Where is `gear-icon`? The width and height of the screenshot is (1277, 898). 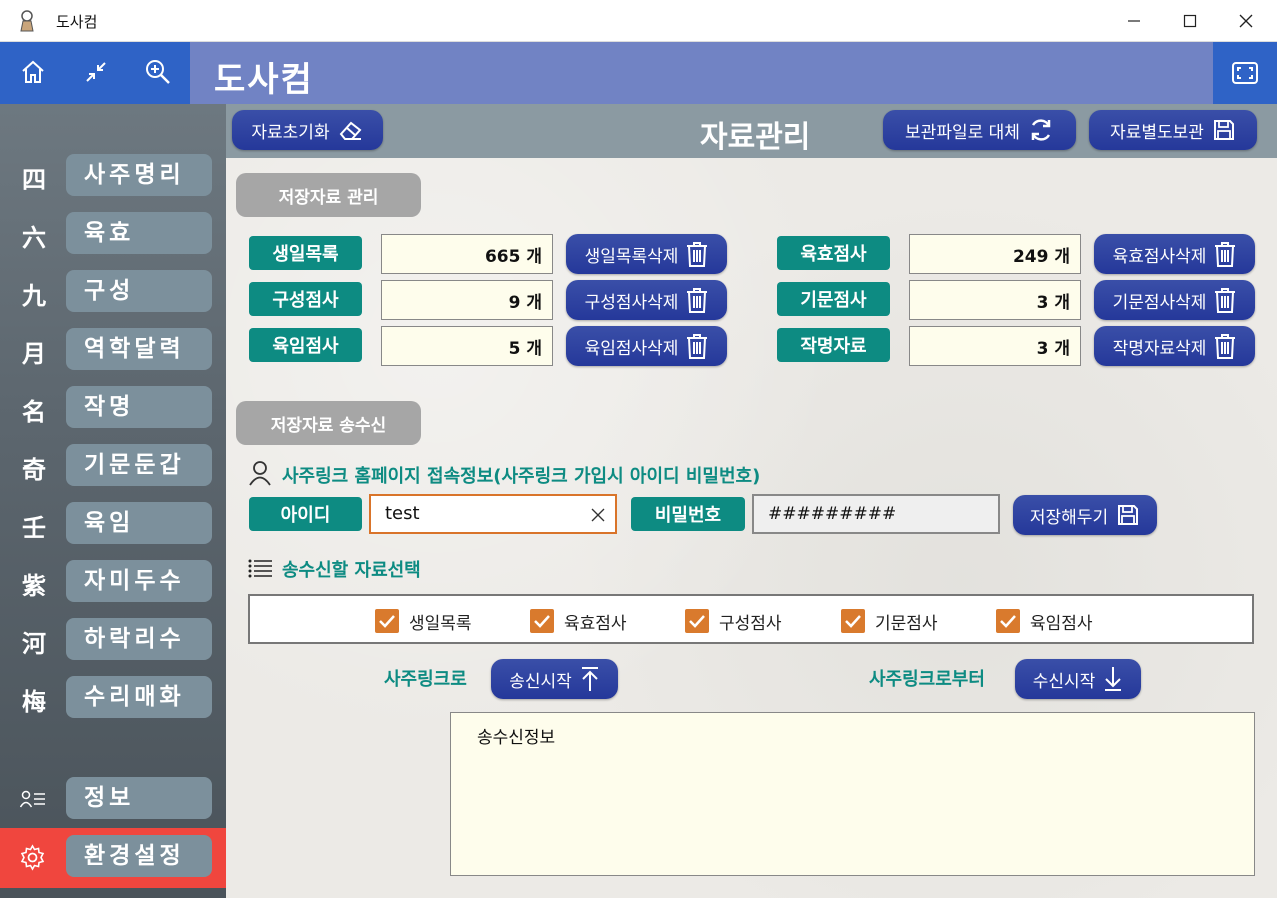 gear-icon is located at coordinates (32, 857).